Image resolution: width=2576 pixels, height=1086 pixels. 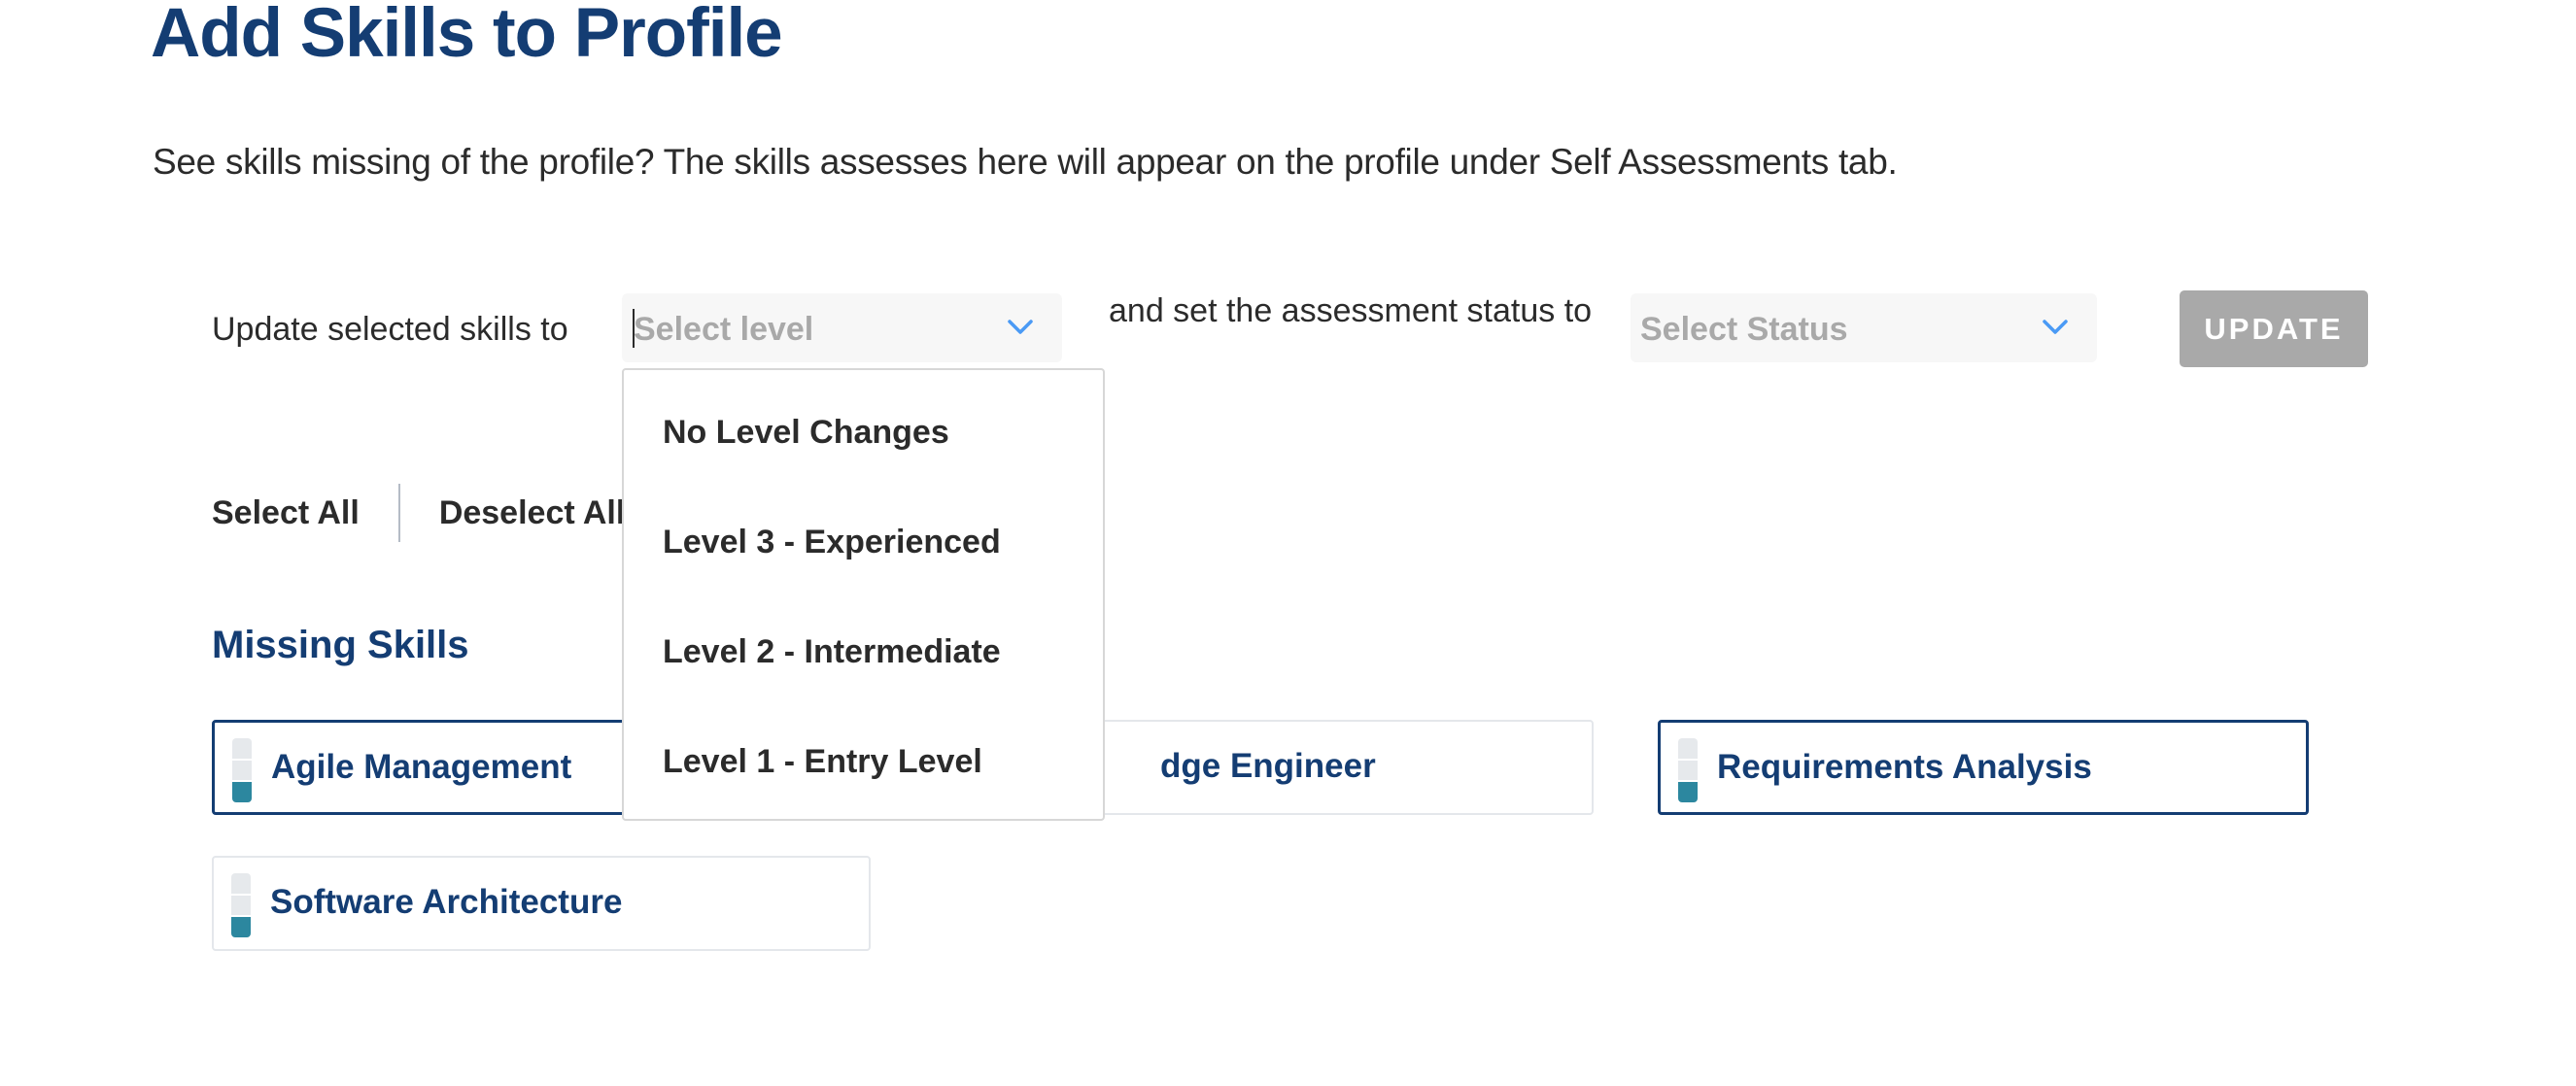 I want to click on select-all-link: Select All, so click(x=286, y=513).